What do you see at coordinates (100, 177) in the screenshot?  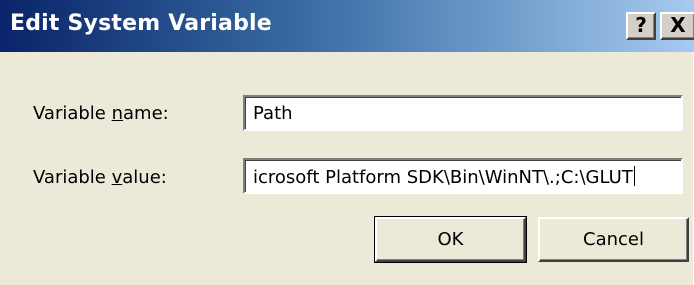 I see `variable-value-label: Variable value:` at bounding box center [100, 177].